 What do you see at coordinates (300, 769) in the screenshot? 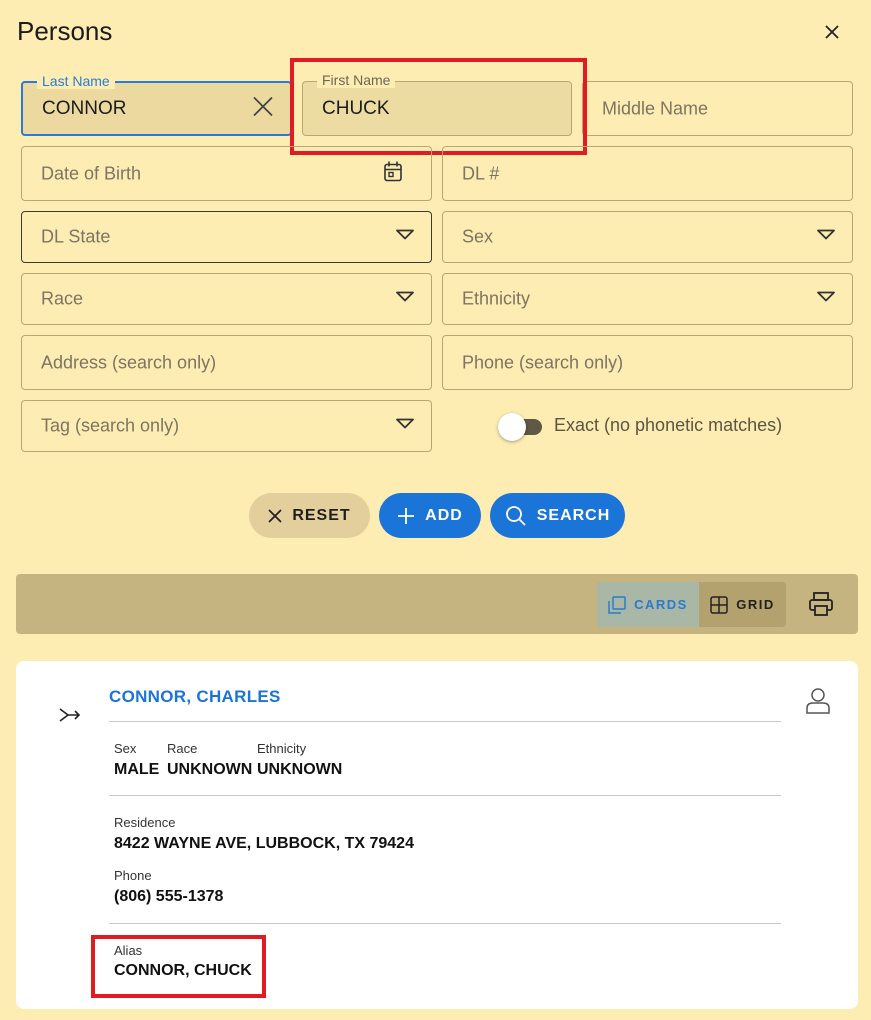
I see `ethnicity-value: UNKNOWN` at bounding box center [300, 769].